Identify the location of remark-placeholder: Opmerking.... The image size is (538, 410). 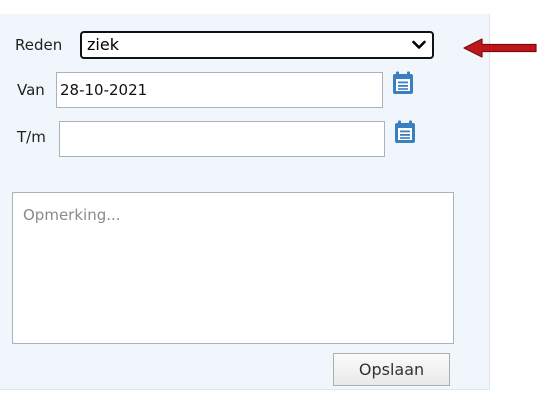
(72, 215).